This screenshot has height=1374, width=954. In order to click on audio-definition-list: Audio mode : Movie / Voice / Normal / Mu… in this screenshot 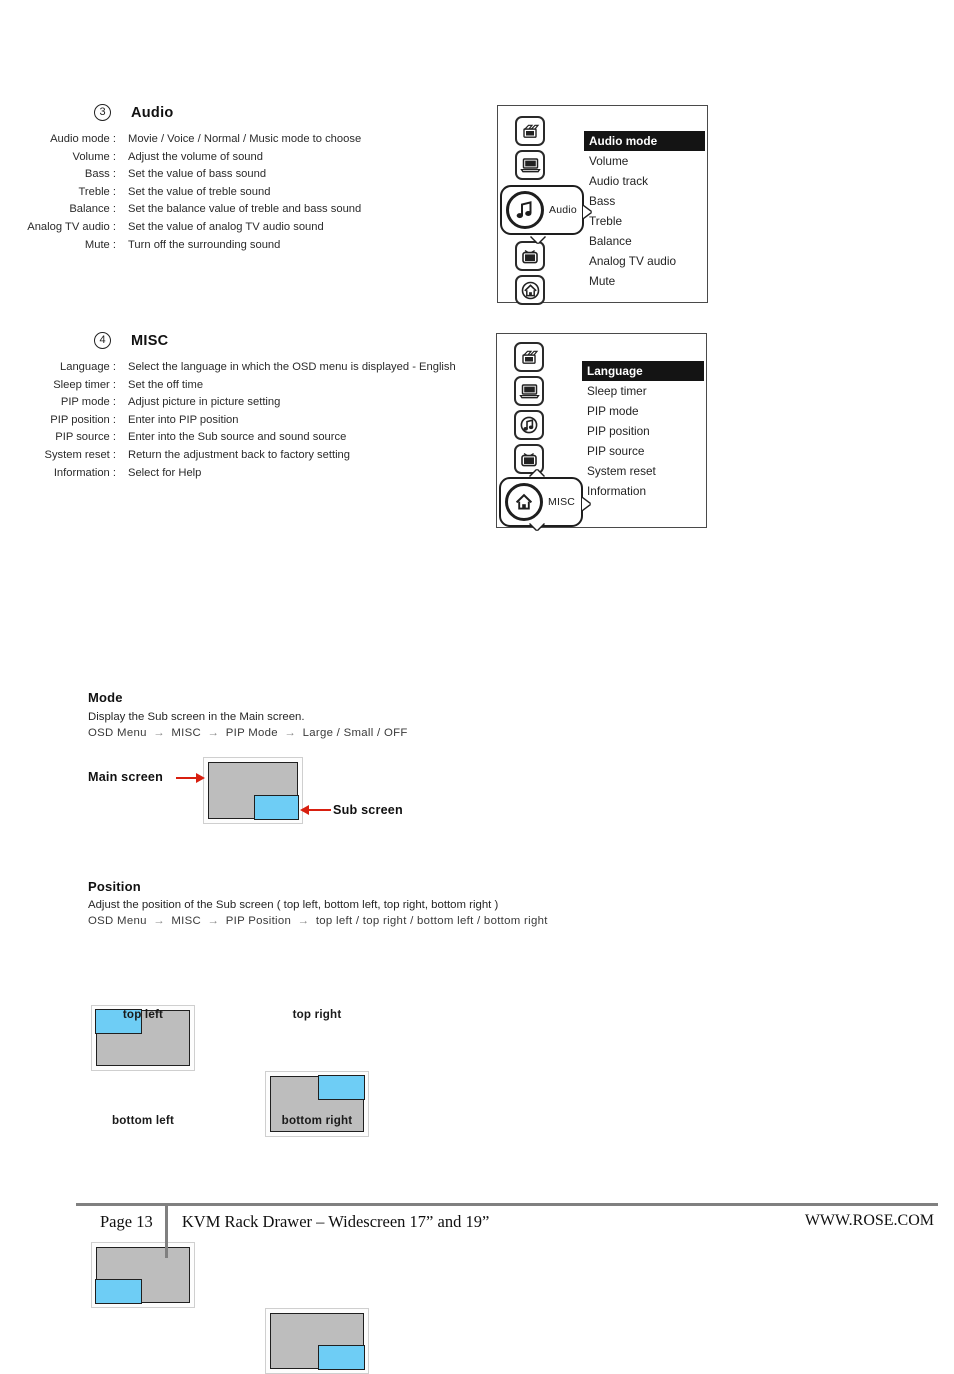, I will do `click(245, 192)`.